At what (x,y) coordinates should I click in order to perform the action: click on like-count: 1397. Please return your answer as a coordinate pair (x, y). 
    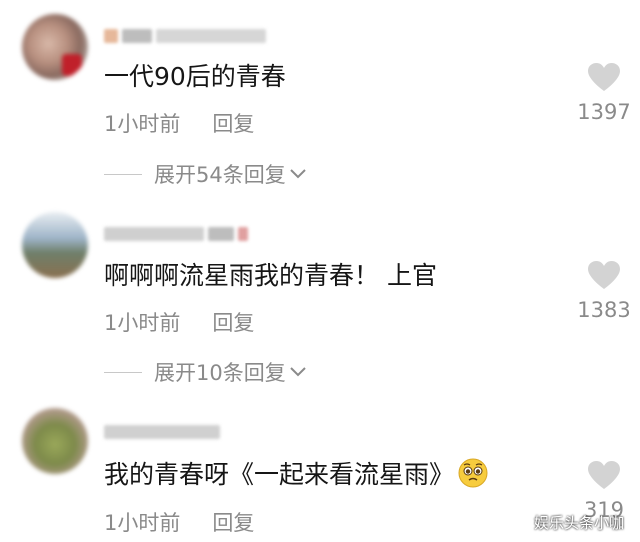
    Looking at the image, I should click on (604, 112).